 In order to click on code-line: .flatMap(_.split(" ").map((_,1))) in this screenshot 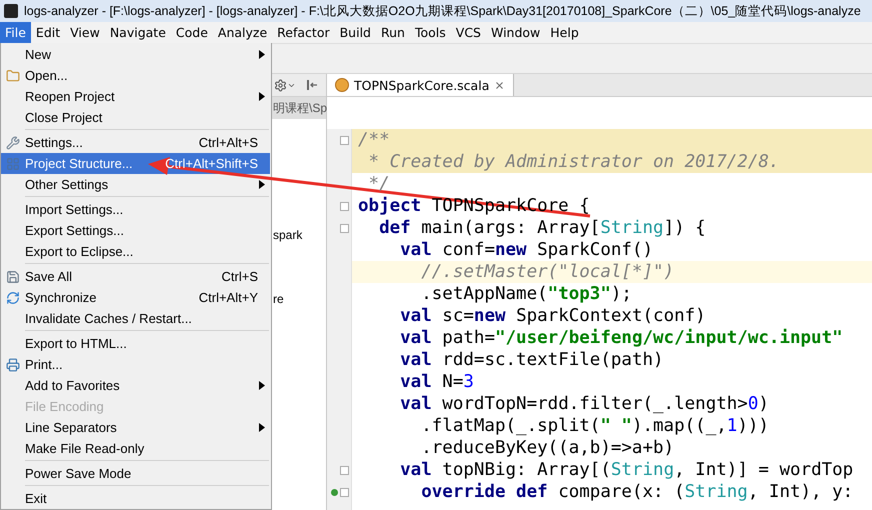, I will do `click(594, 426)`.